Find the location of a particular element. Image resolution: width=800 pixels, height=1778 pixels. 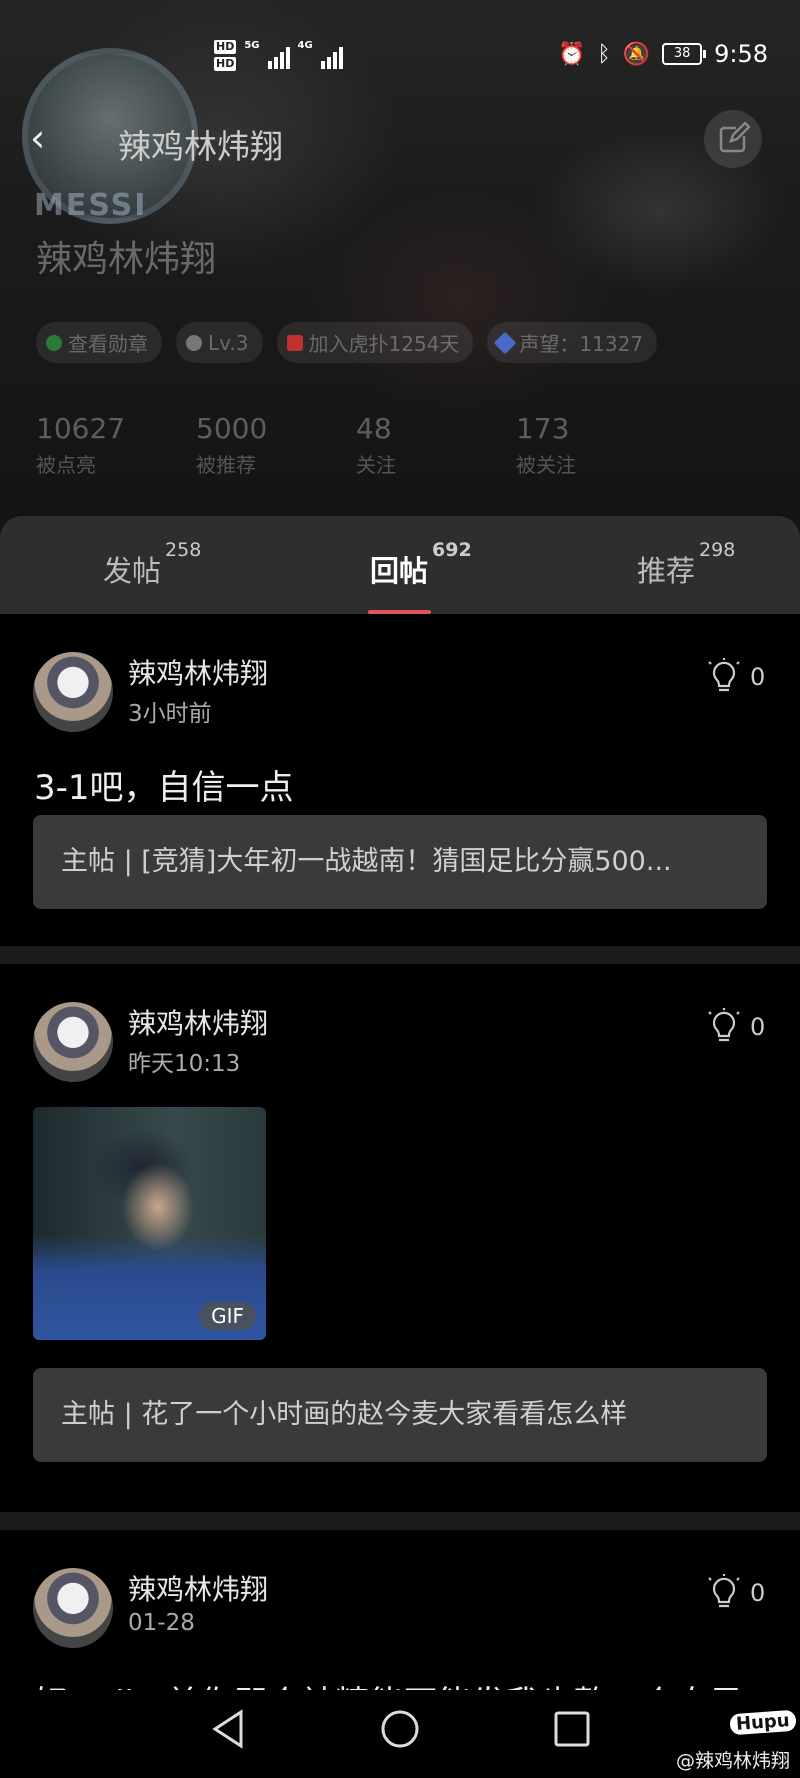

post-time: 3小时前 is located at coordinates (170, 714).